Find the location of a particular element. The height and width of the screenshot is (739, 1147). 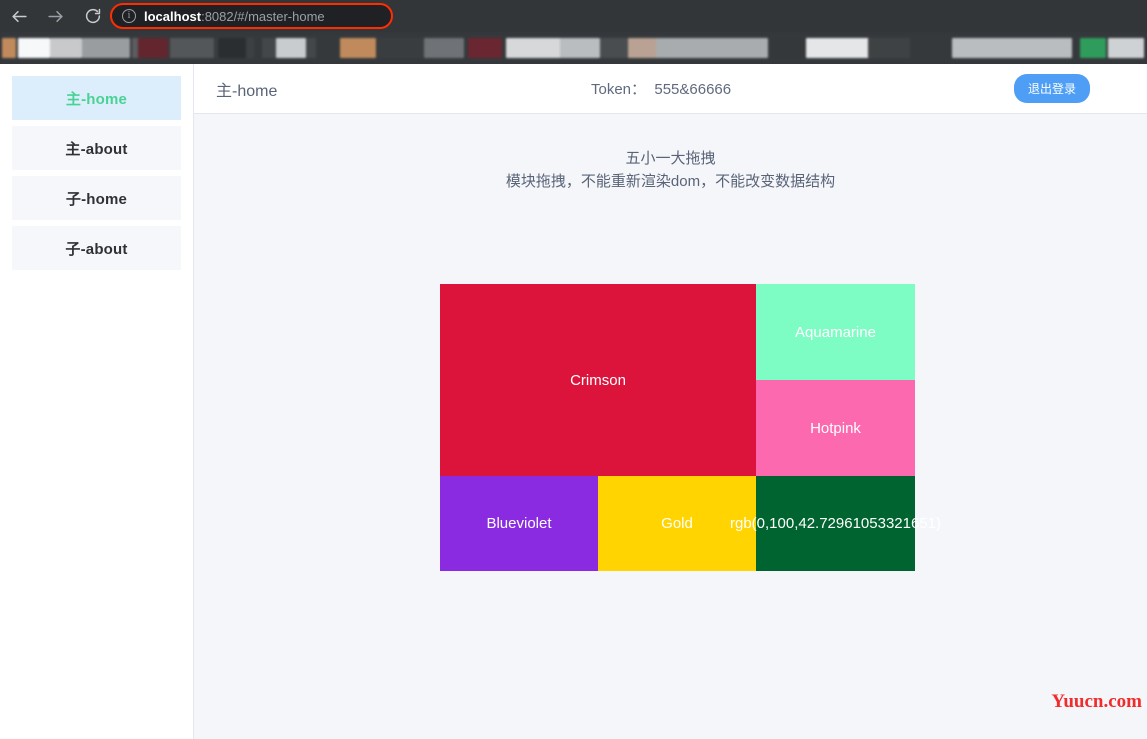

drag-block-crimson: Crimson is located at coordinates (598, 380).